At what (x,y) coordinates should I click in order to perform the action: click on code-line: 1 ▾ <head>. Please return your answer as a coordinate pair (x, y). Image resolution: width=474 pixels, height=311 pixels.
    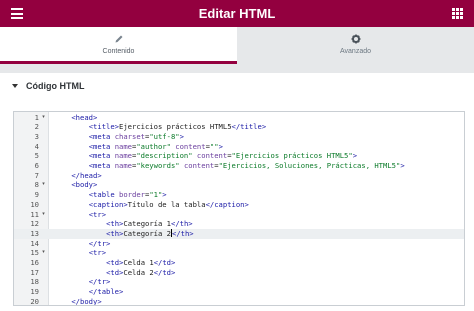
    Looking at the image, I should click on (239, 118).